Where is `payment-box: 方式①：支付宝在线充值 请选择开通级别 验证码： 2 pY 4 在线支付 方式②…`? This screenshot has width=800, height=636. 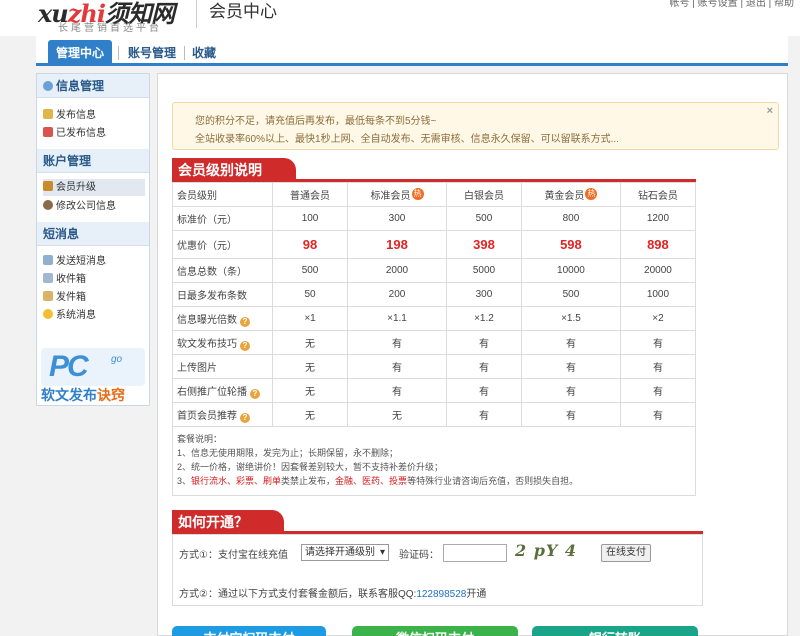 payment-box: 方式①：支付宝在线充值 请选择开通级别 验证码： 2 pY 4 在线支付 方式②… is located at coordinates (437, 570).